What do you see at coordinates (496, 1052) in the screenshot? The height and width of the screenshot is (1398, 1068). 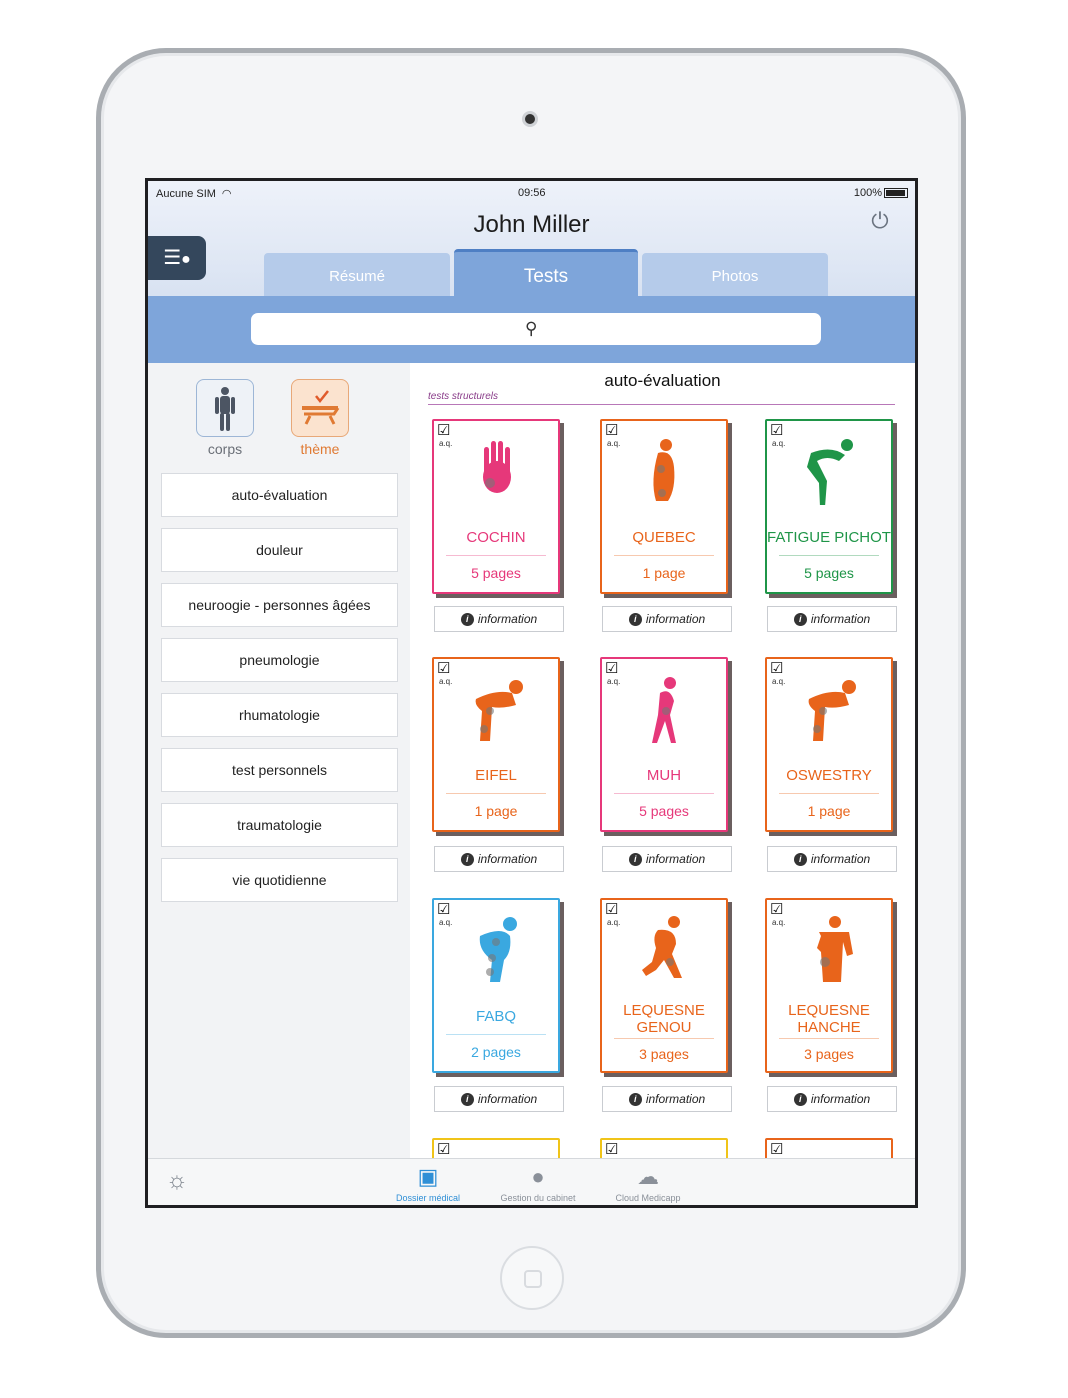 I see `test-pages: 2 pages` at bounding box center [496, 1052].